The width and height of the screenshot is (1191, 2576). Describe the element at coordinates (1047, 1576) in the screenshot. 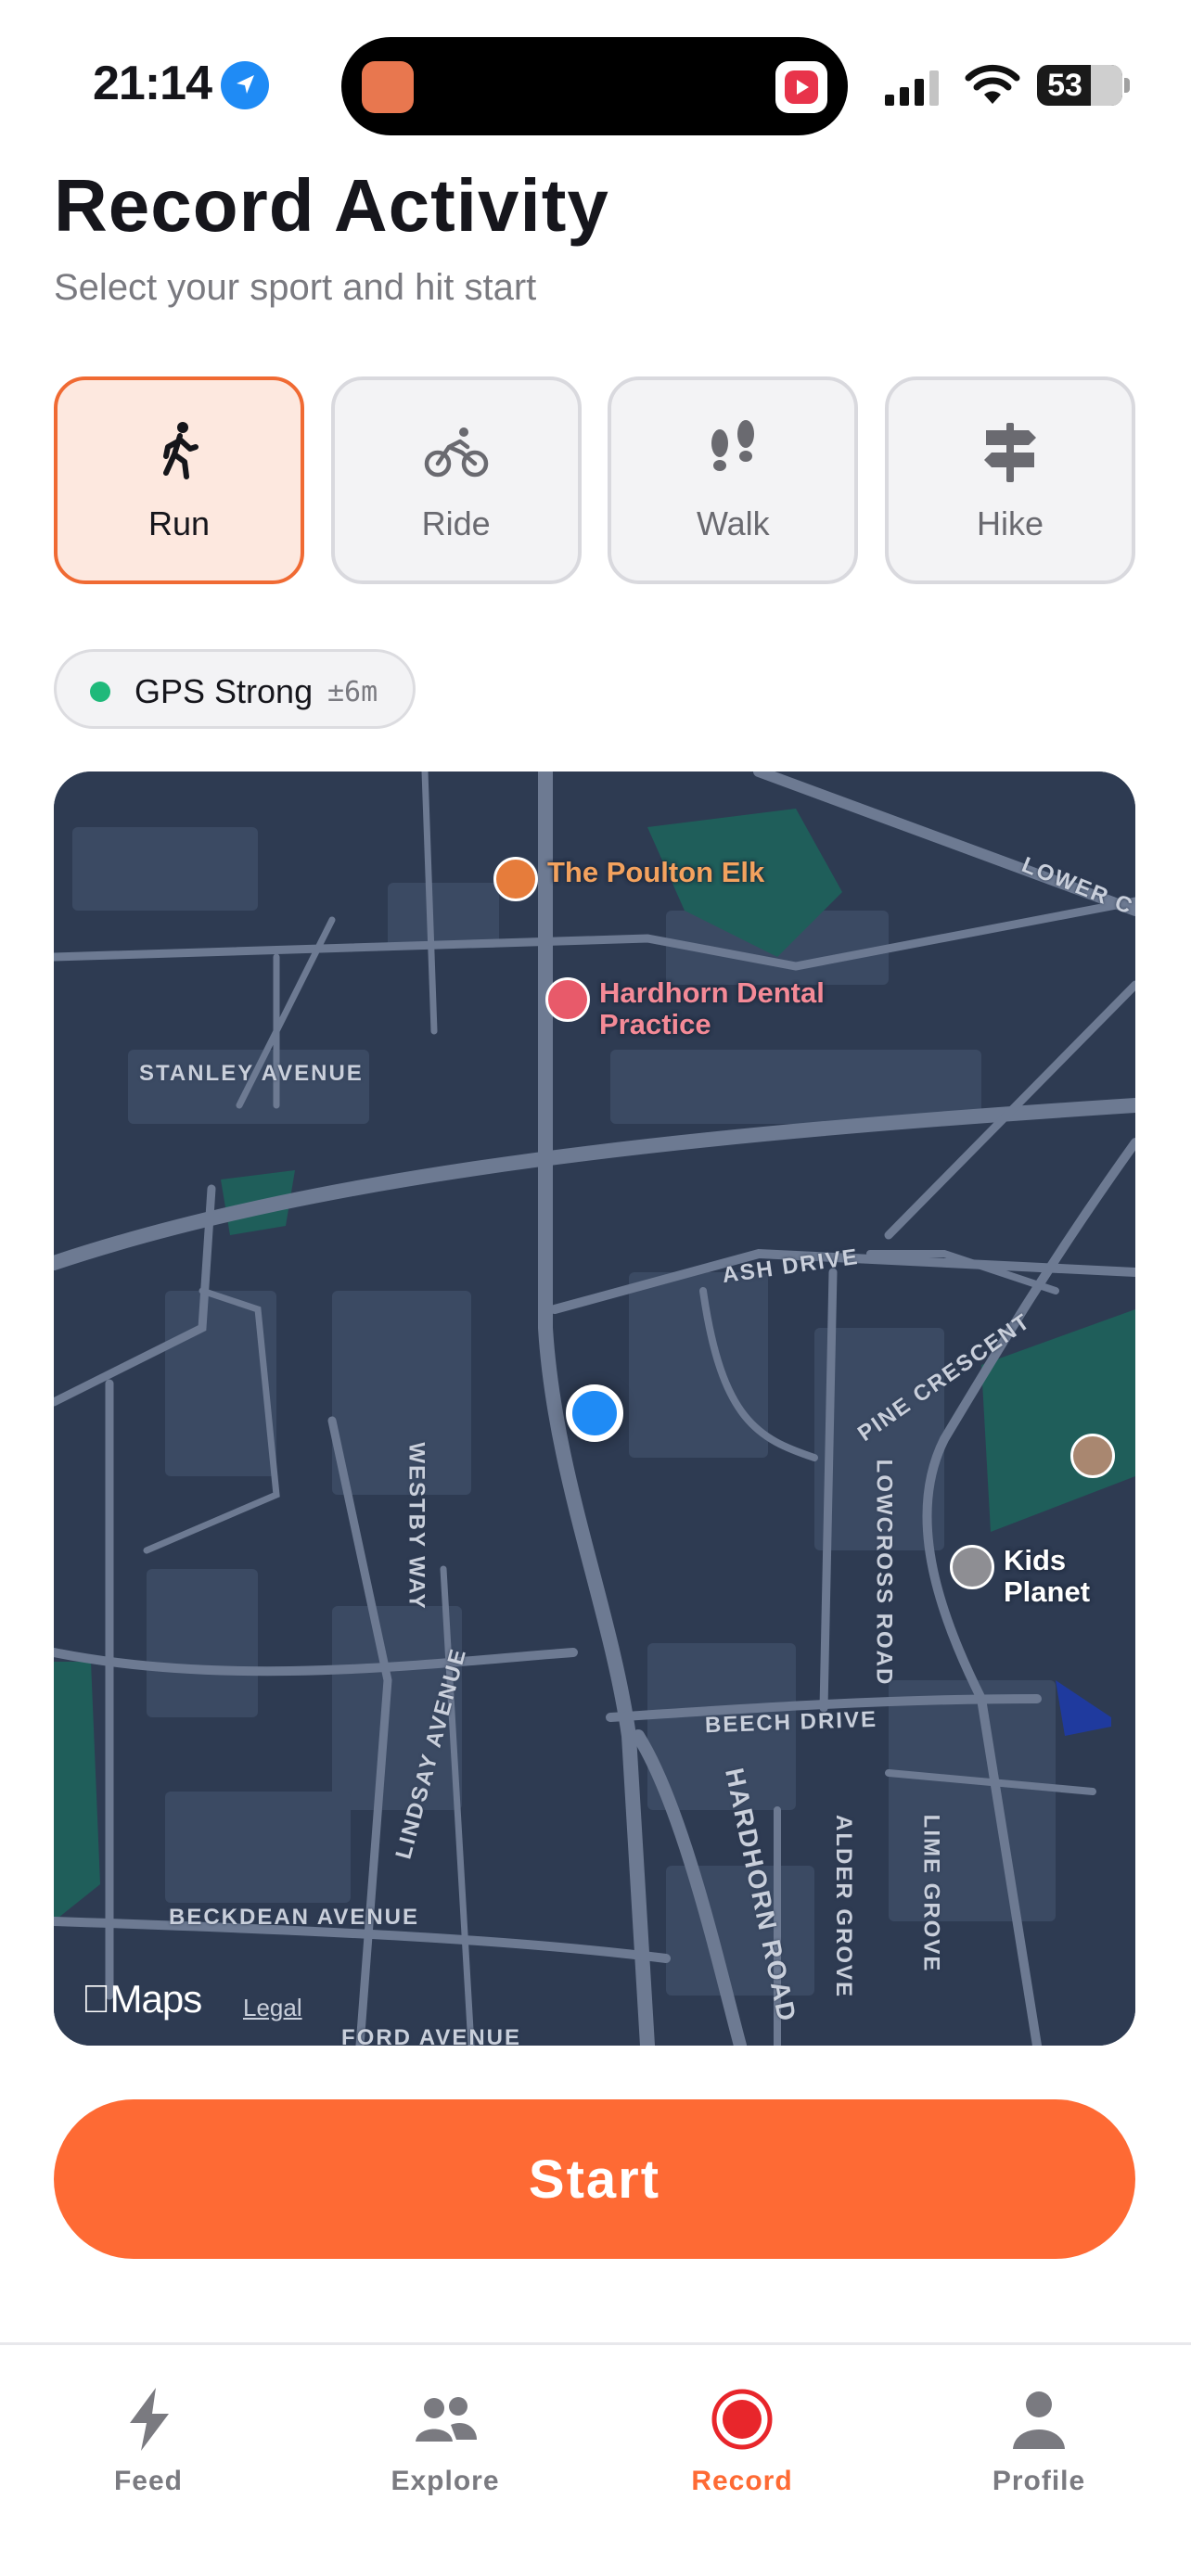

I see `poi-label-kids: Kids Planet` at that location.